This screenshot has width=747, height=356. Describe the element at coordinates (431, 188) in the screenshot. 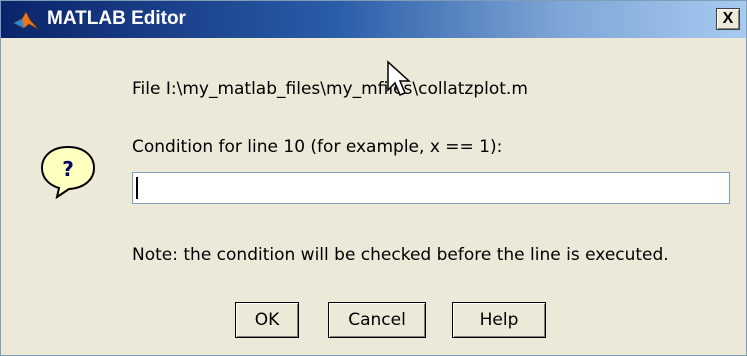

I see `condition-input` at that location.